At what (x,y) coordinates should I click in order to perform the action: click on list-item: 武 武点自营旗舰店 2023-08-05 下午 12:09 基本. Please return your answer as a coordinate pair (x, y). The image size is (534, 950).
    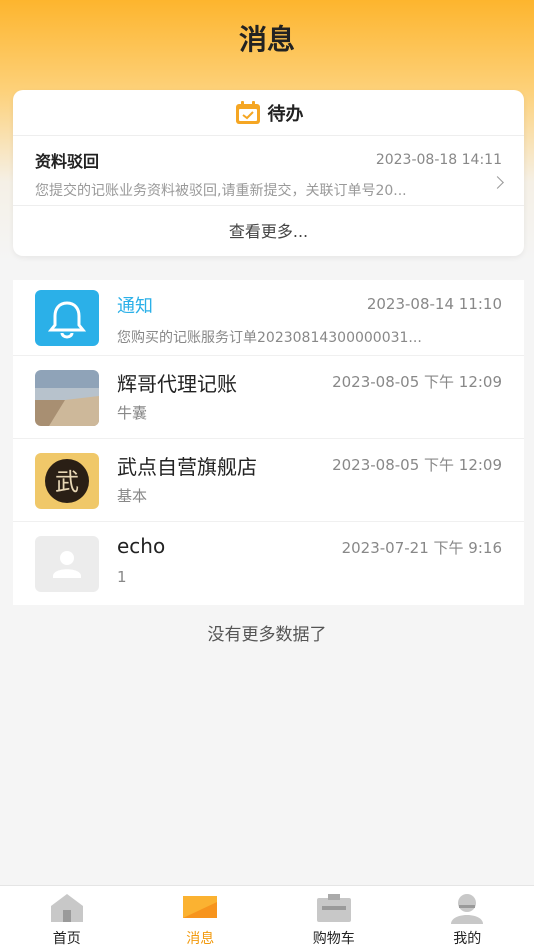
    Looking at the image, I should click on (268, 480).